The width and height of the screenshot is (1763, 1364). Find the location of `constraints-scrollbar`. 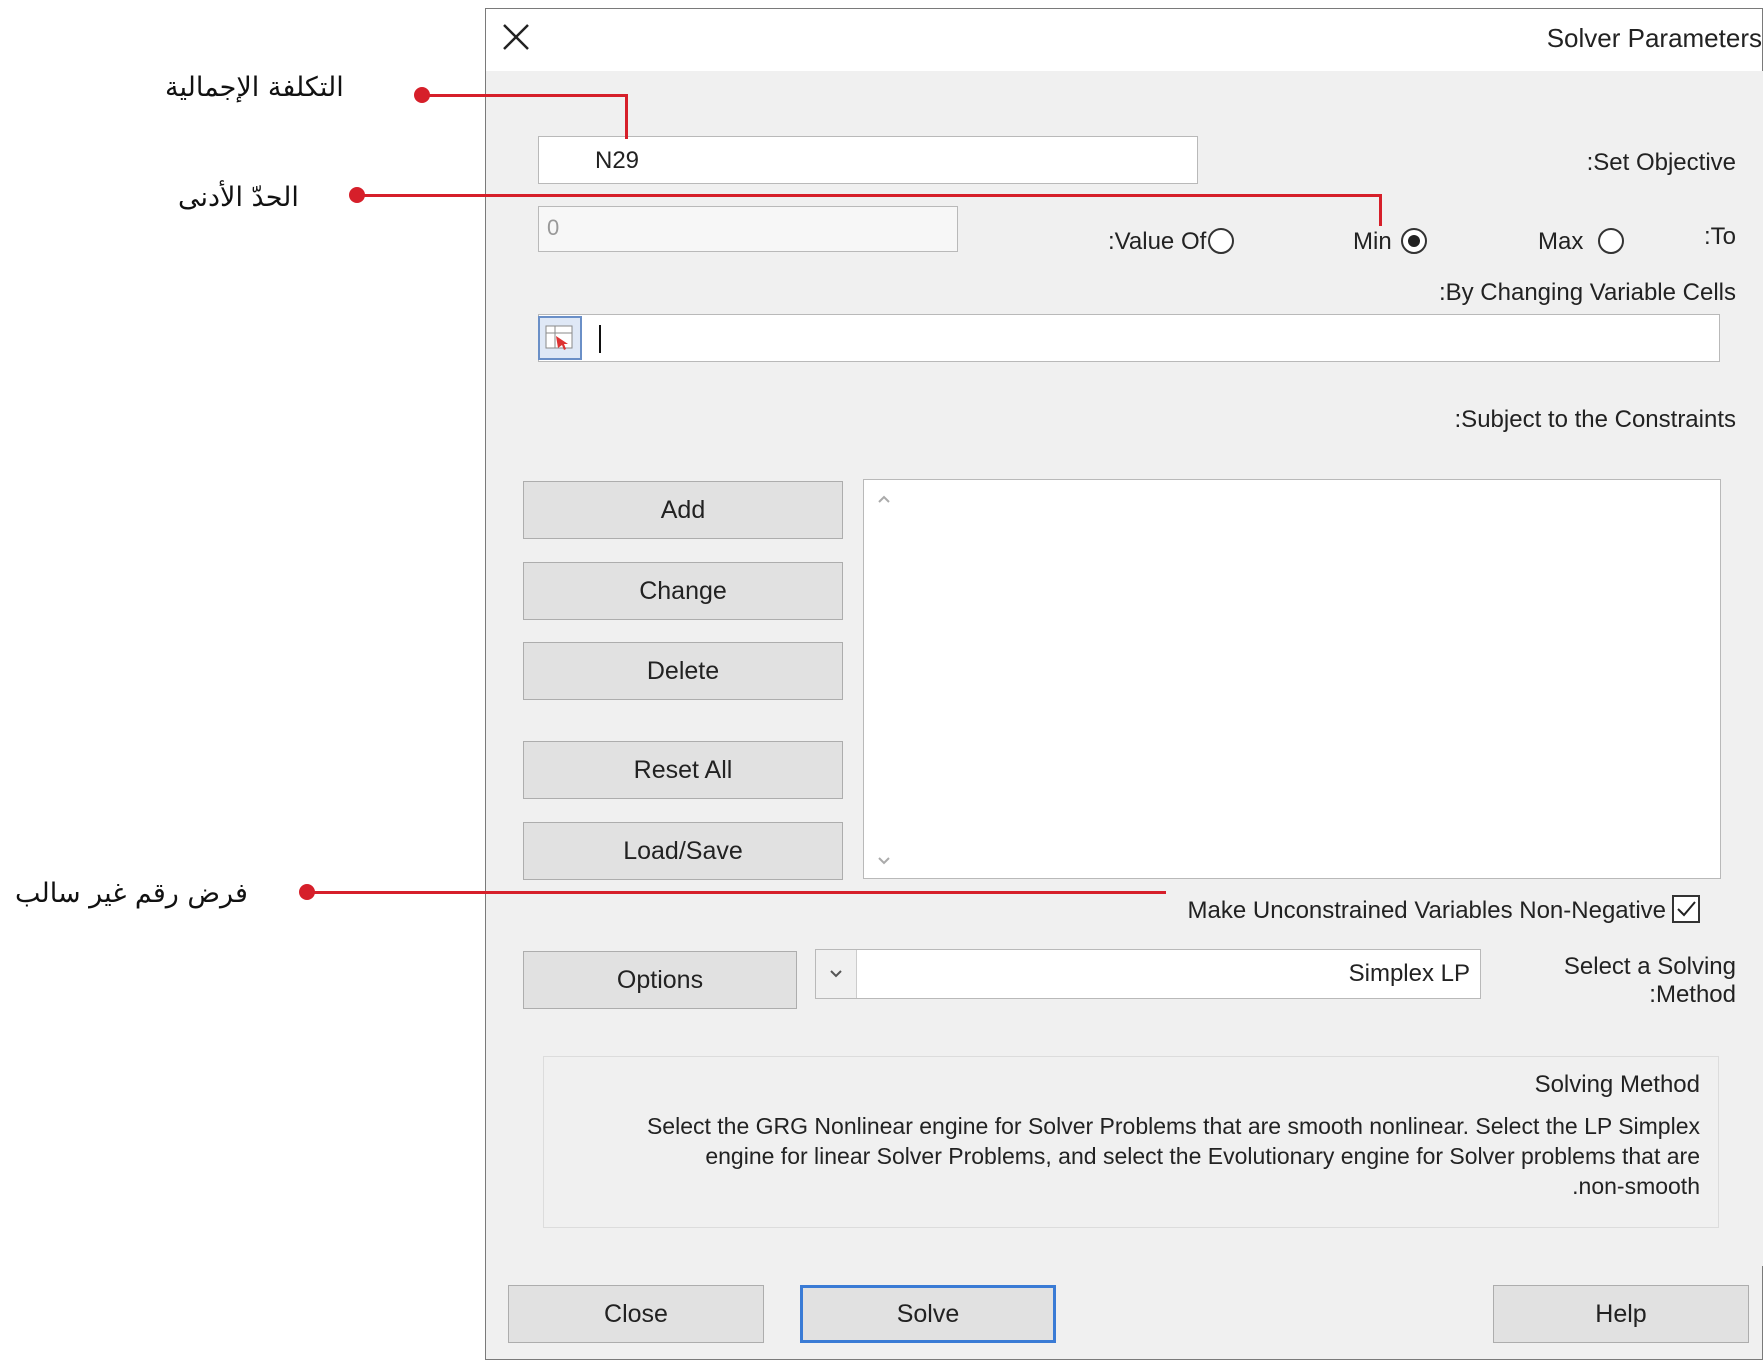

constraints-scrollbar is located at coordinates (884, 679).